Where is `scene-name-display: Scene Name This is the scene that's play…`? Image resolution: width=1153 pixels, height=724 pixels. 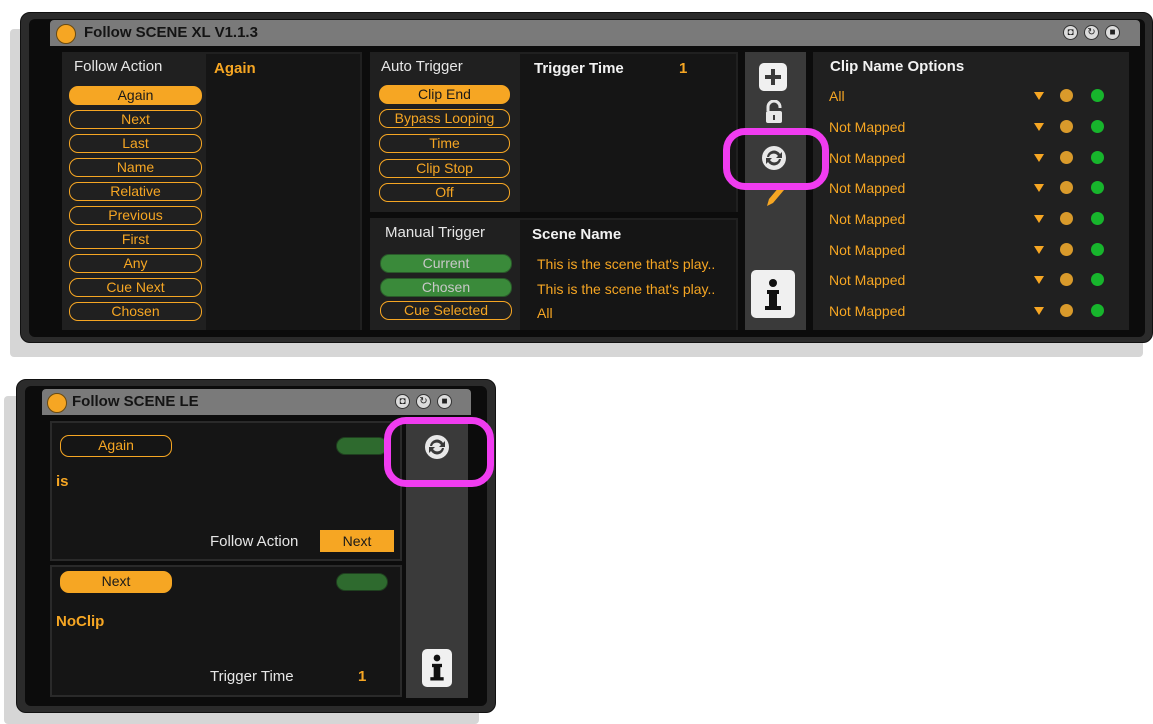
scene-name-display: Scene Name This is the scene that's play… is located at coordinates (628, 275).